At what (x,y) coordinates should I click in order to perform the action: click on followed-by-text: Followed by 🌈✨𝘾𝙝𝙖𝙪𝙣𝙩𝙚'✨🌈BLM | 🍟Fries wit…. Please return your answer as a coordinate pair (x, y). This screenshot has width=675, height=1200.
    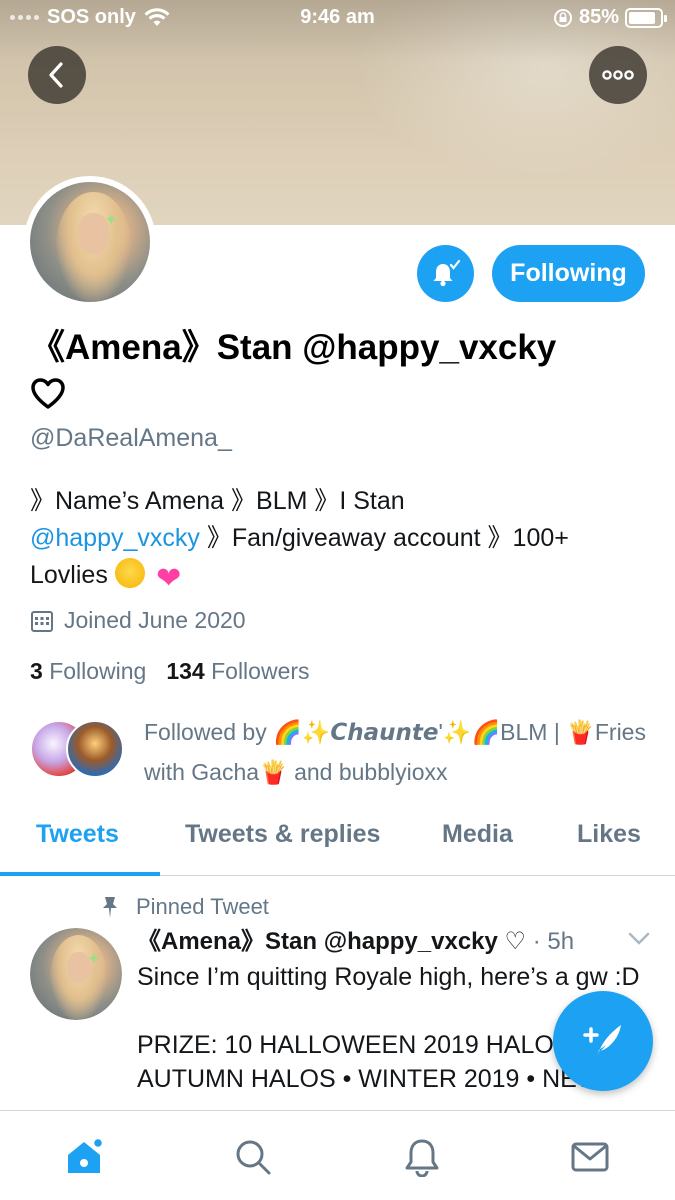
    Looking at the image, I should click on (395, 752).